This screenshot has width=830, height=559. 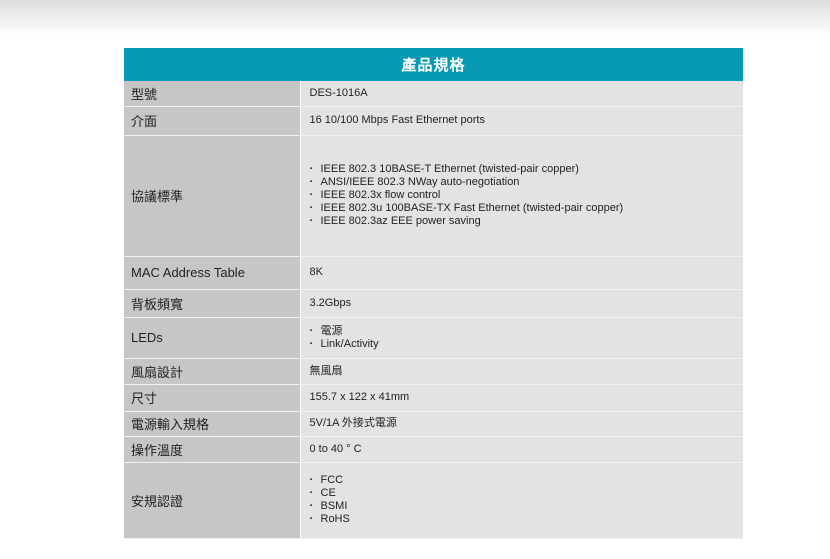 I want to click on table-row-backplane: 背板頻寬 3.2Gbps, so click(x=434, y=303).